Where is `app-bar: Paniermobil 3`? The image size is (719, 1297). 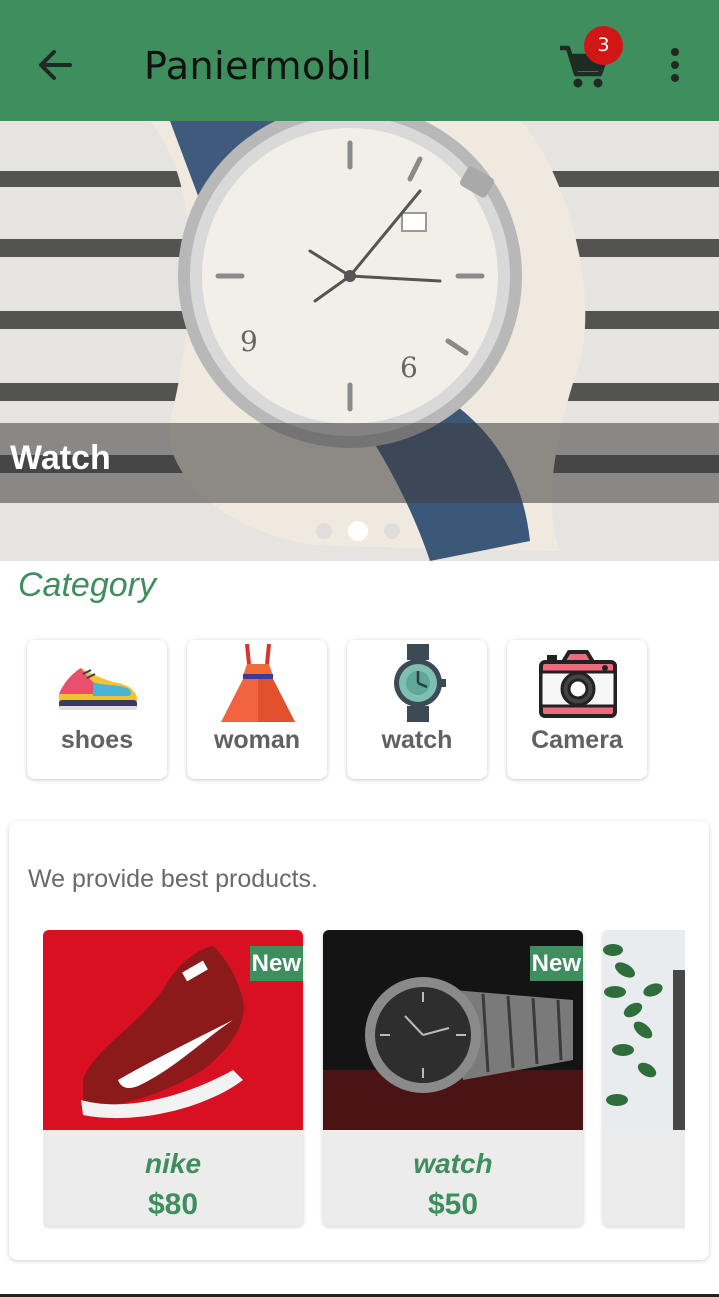
app-bar: Paniermobil 3 is located at coordinates (359, 60).